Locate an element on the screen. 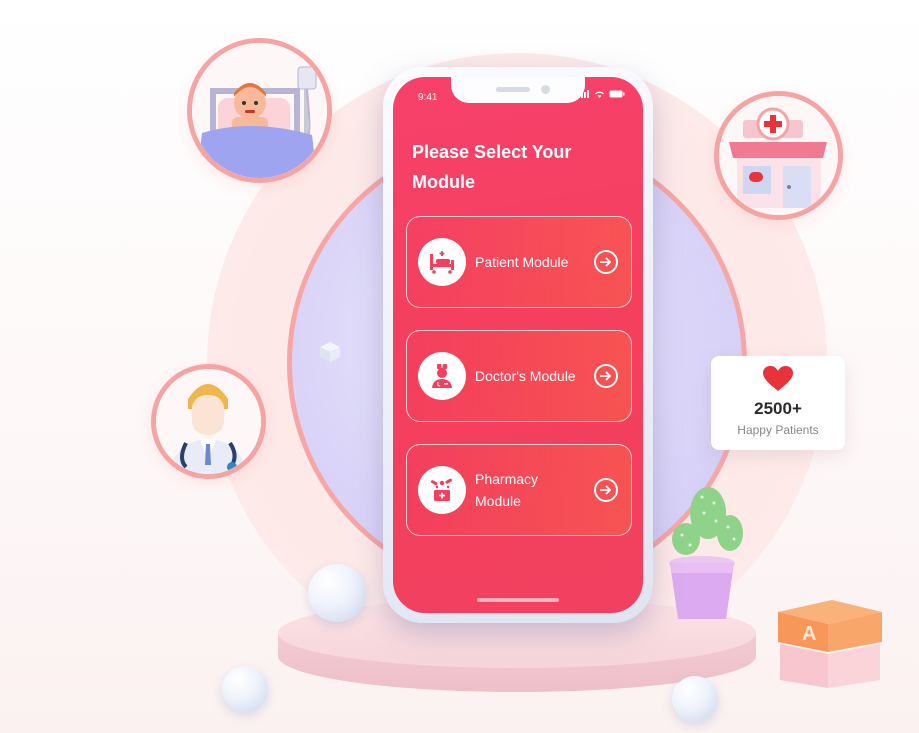  page-title: Please Select Your Module is located at coordinates (522, 167).